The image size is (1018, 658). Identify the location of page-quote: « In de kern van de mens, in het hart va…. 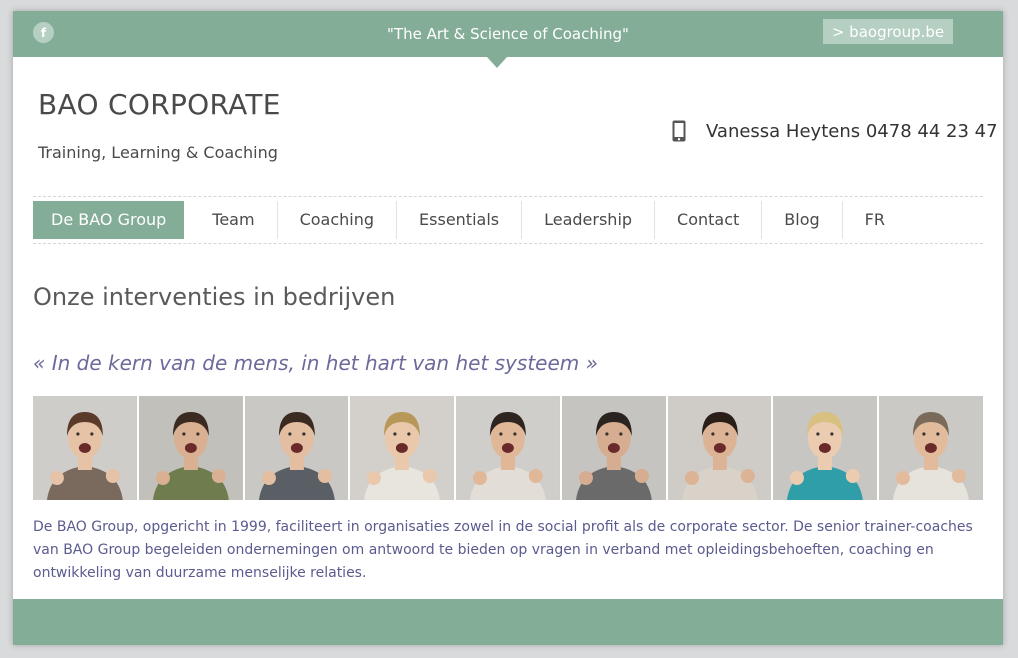
(315, 363).